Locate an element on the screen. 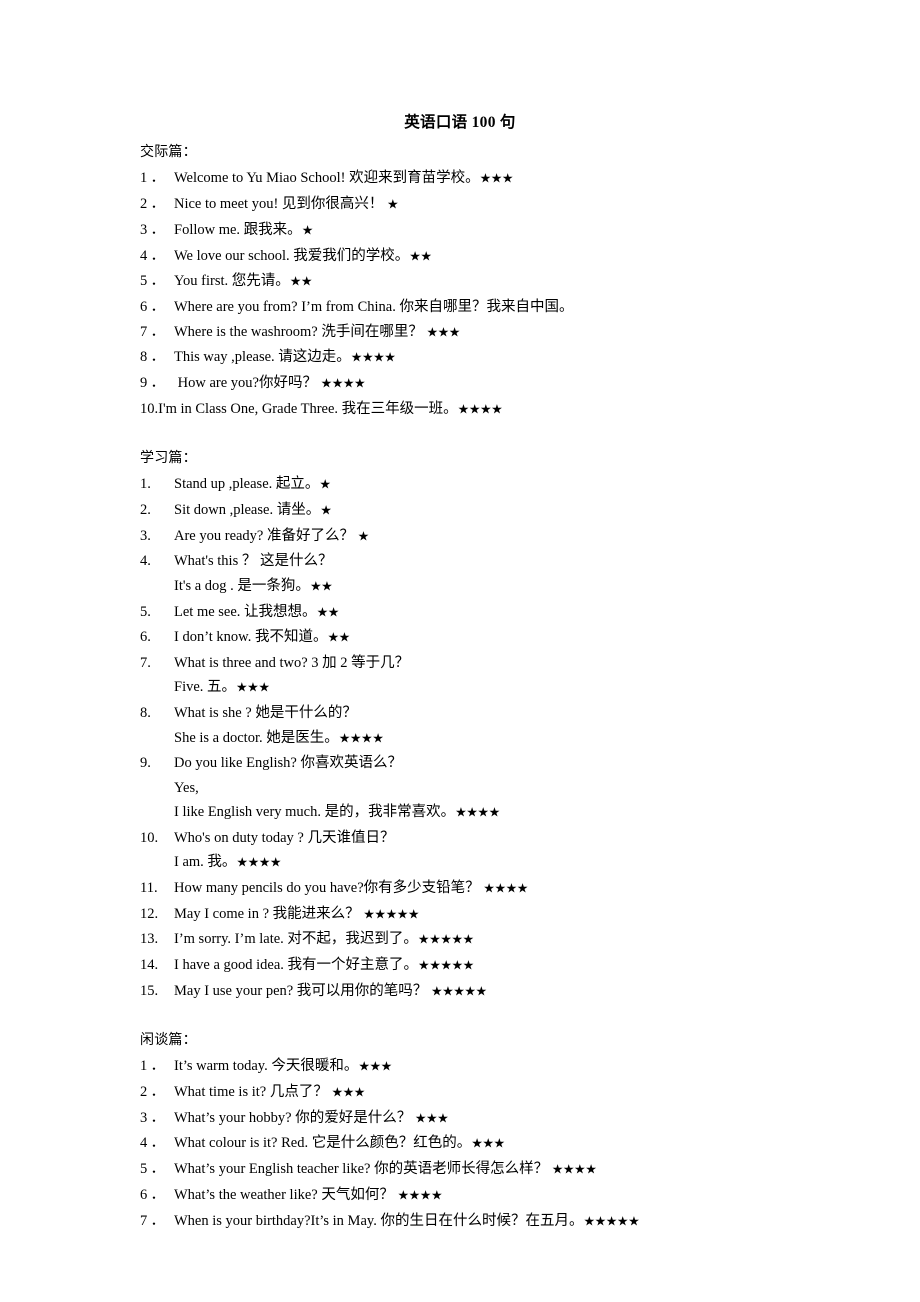  phrase-continuation: She is a doctor. 她是医生。★★★★ is located at coordinates (470, 739).